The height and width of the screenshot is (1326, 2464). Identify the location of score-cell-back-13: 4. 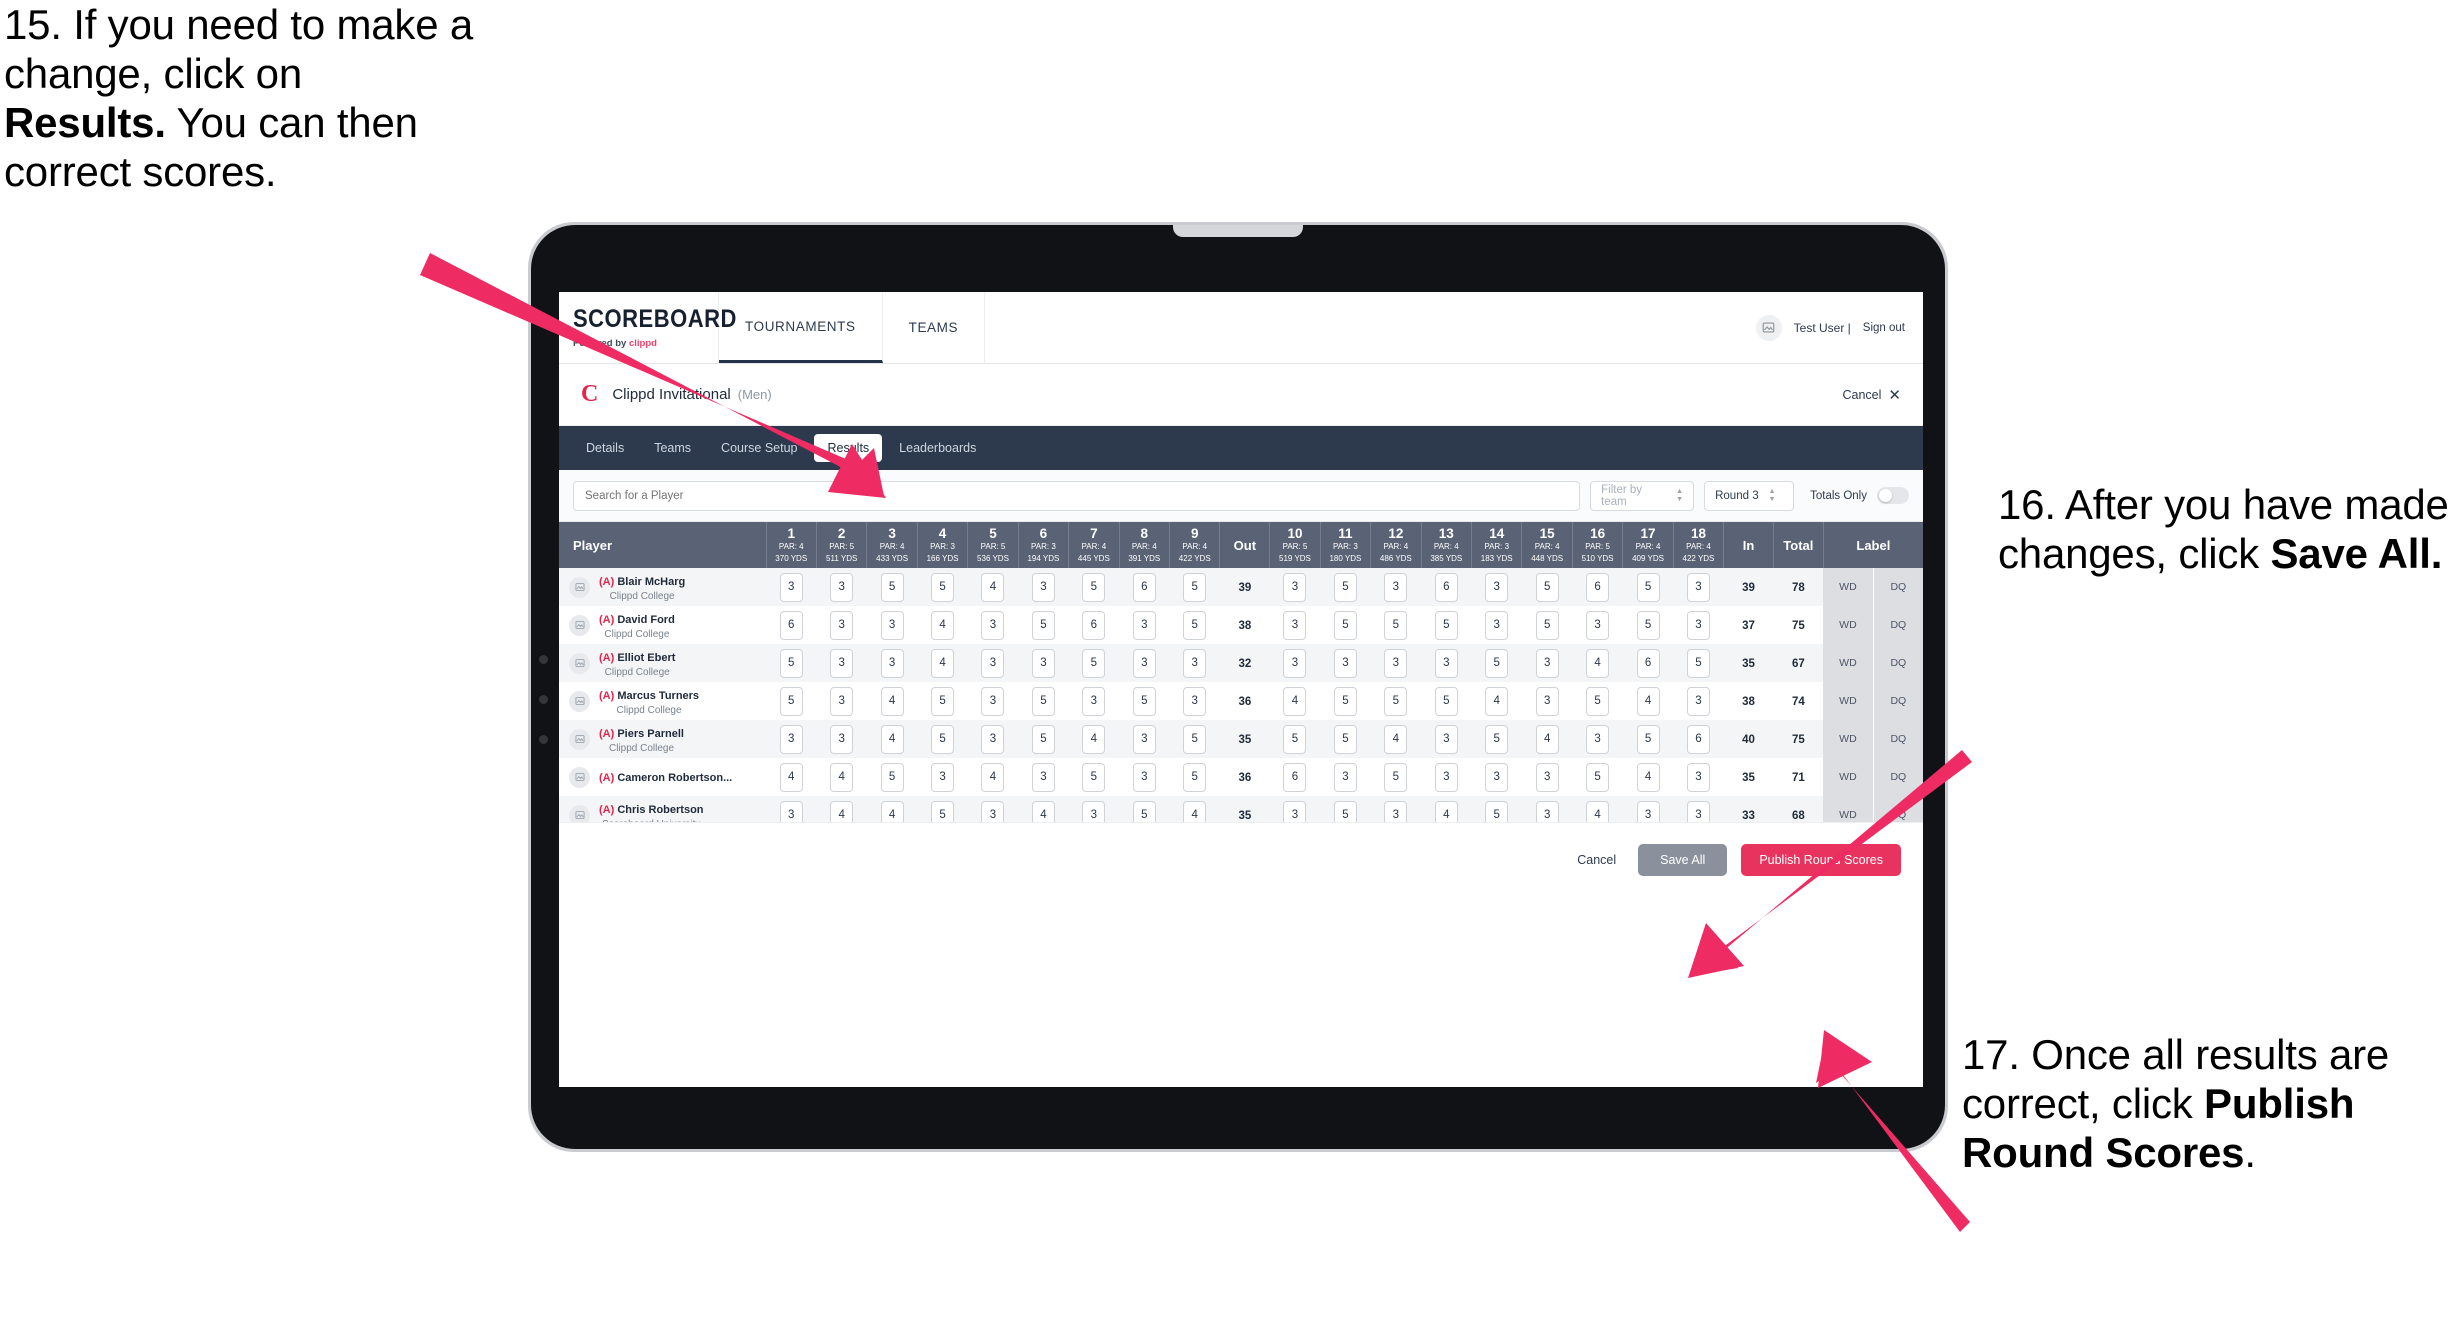
(1446, 809).